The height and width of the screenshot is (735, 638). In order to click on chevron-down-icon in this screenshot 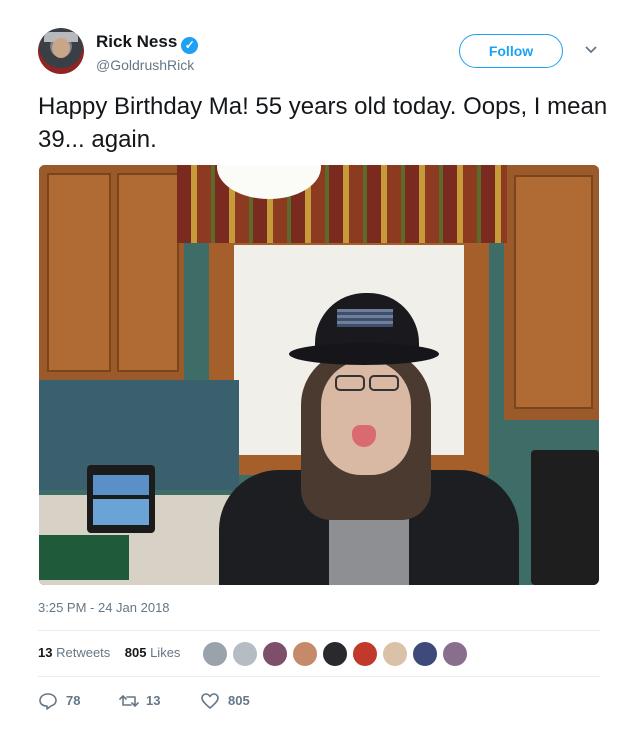, I will do `click(591, 49)`.